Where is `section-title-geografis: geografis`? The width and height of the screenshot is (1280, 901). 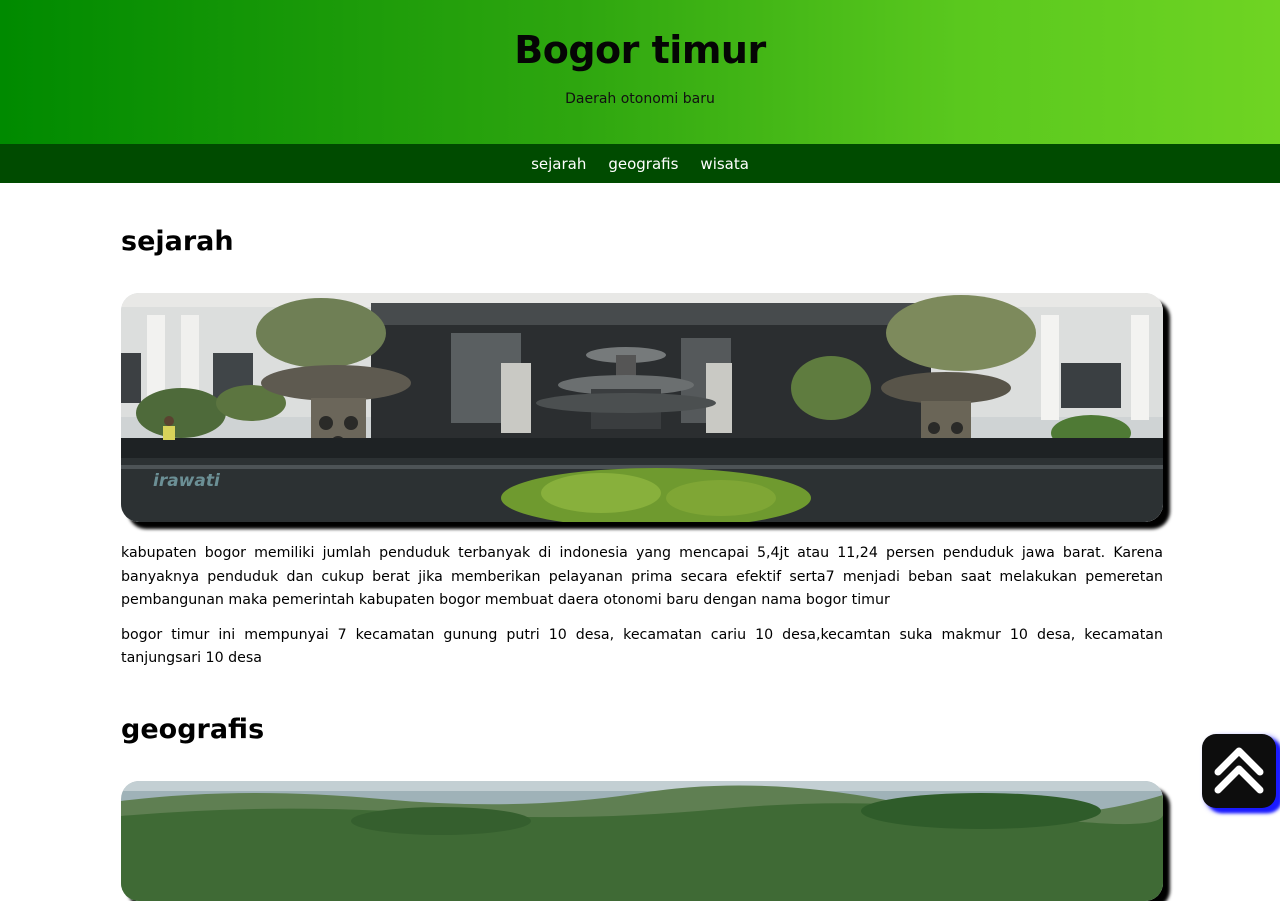 section-title-geografis: geografis is located at coordinates (193, 729).